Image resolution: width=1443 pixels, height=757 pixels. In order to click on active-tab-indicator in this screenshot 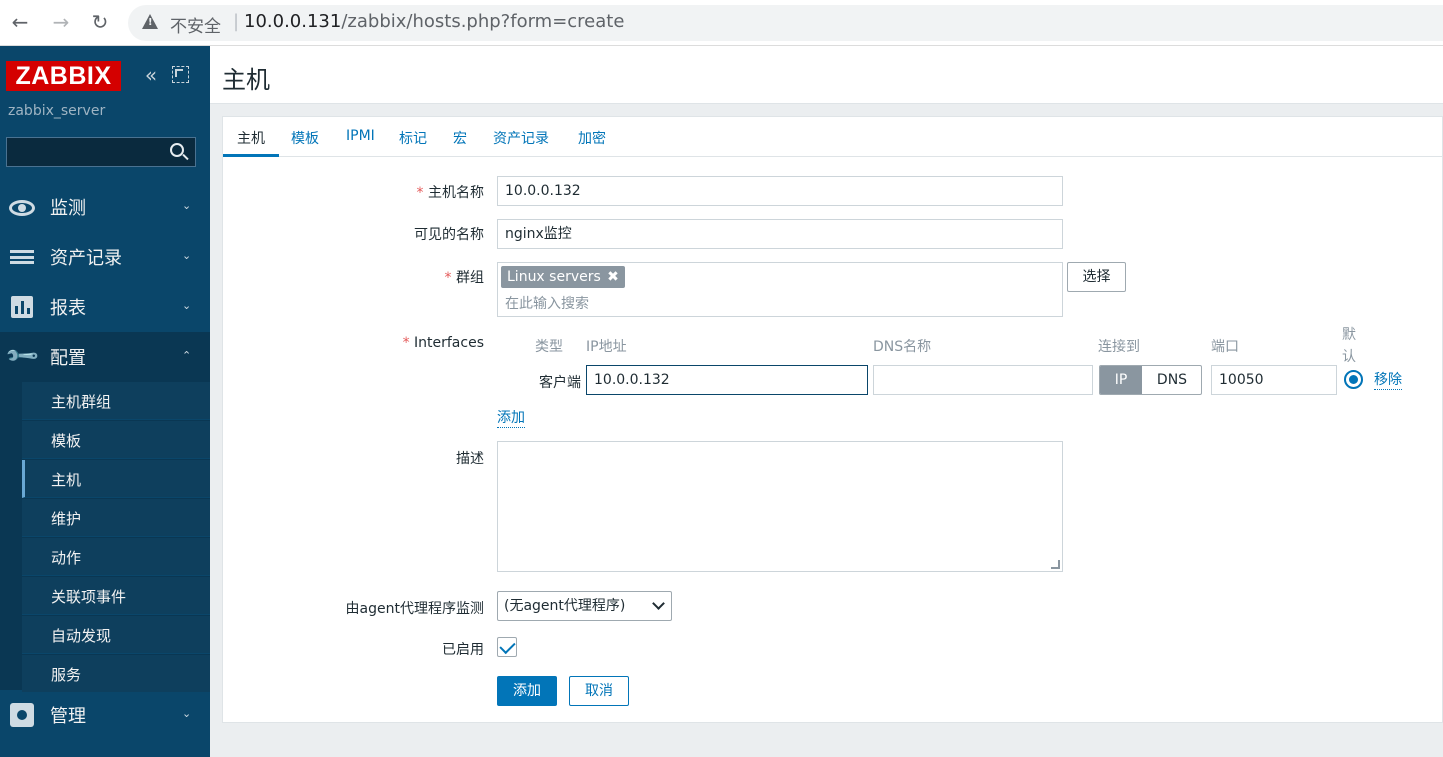, I will do `click(251, 155)`.